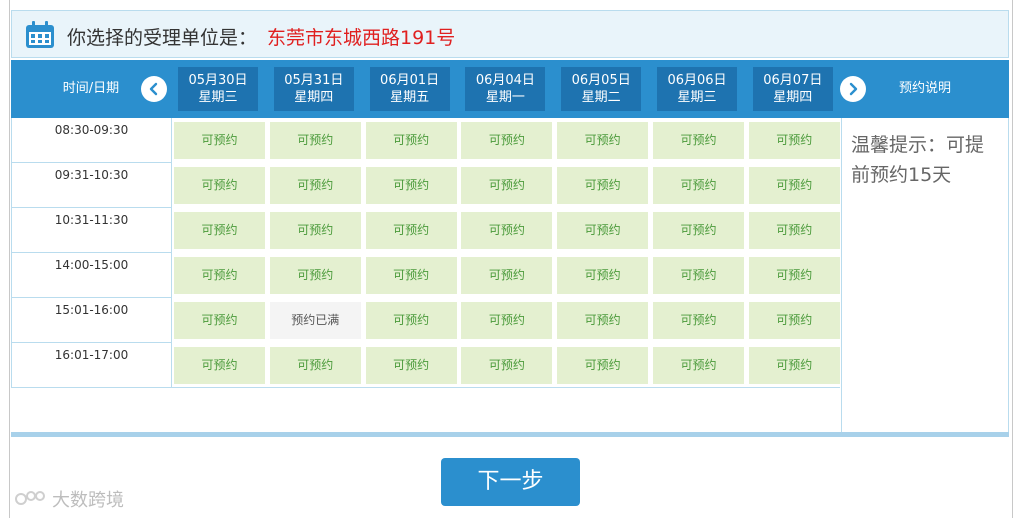 The image size is (1019, 518). What do you see at coordinates (313, 89) in the screenshot?
I see `day-header: 05月31日 星期四` at bounding box center [313, 89].